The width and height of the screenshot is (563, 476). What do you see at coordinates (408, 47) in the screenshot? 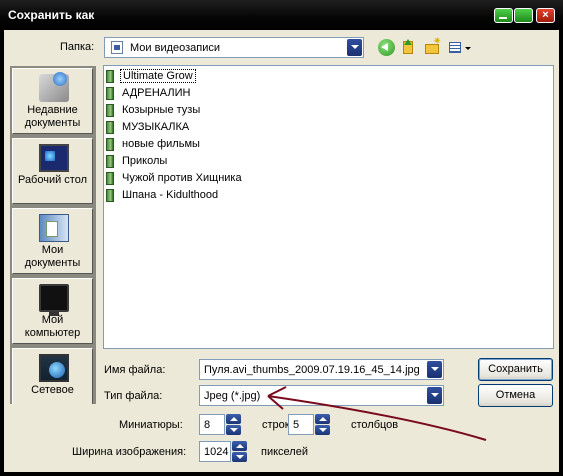
I see `up-folder-icon` at bounding box center [408, 47].